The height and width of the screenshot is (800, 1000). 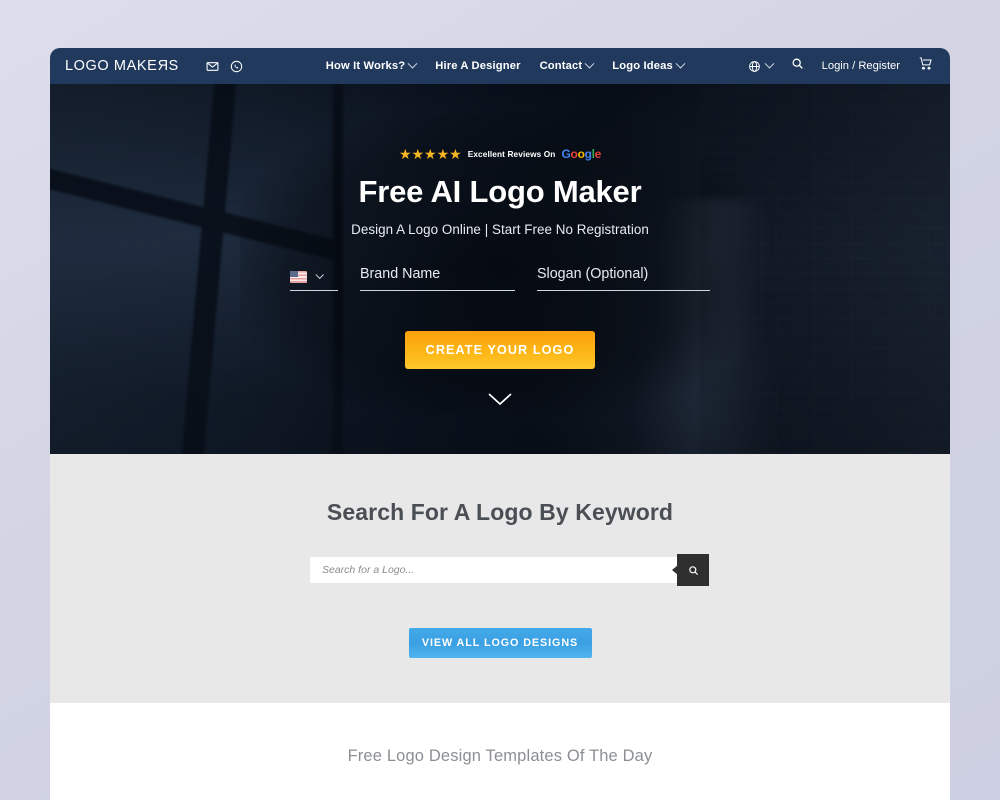 I want to click on cart-icon, so click(x=925, y=63).